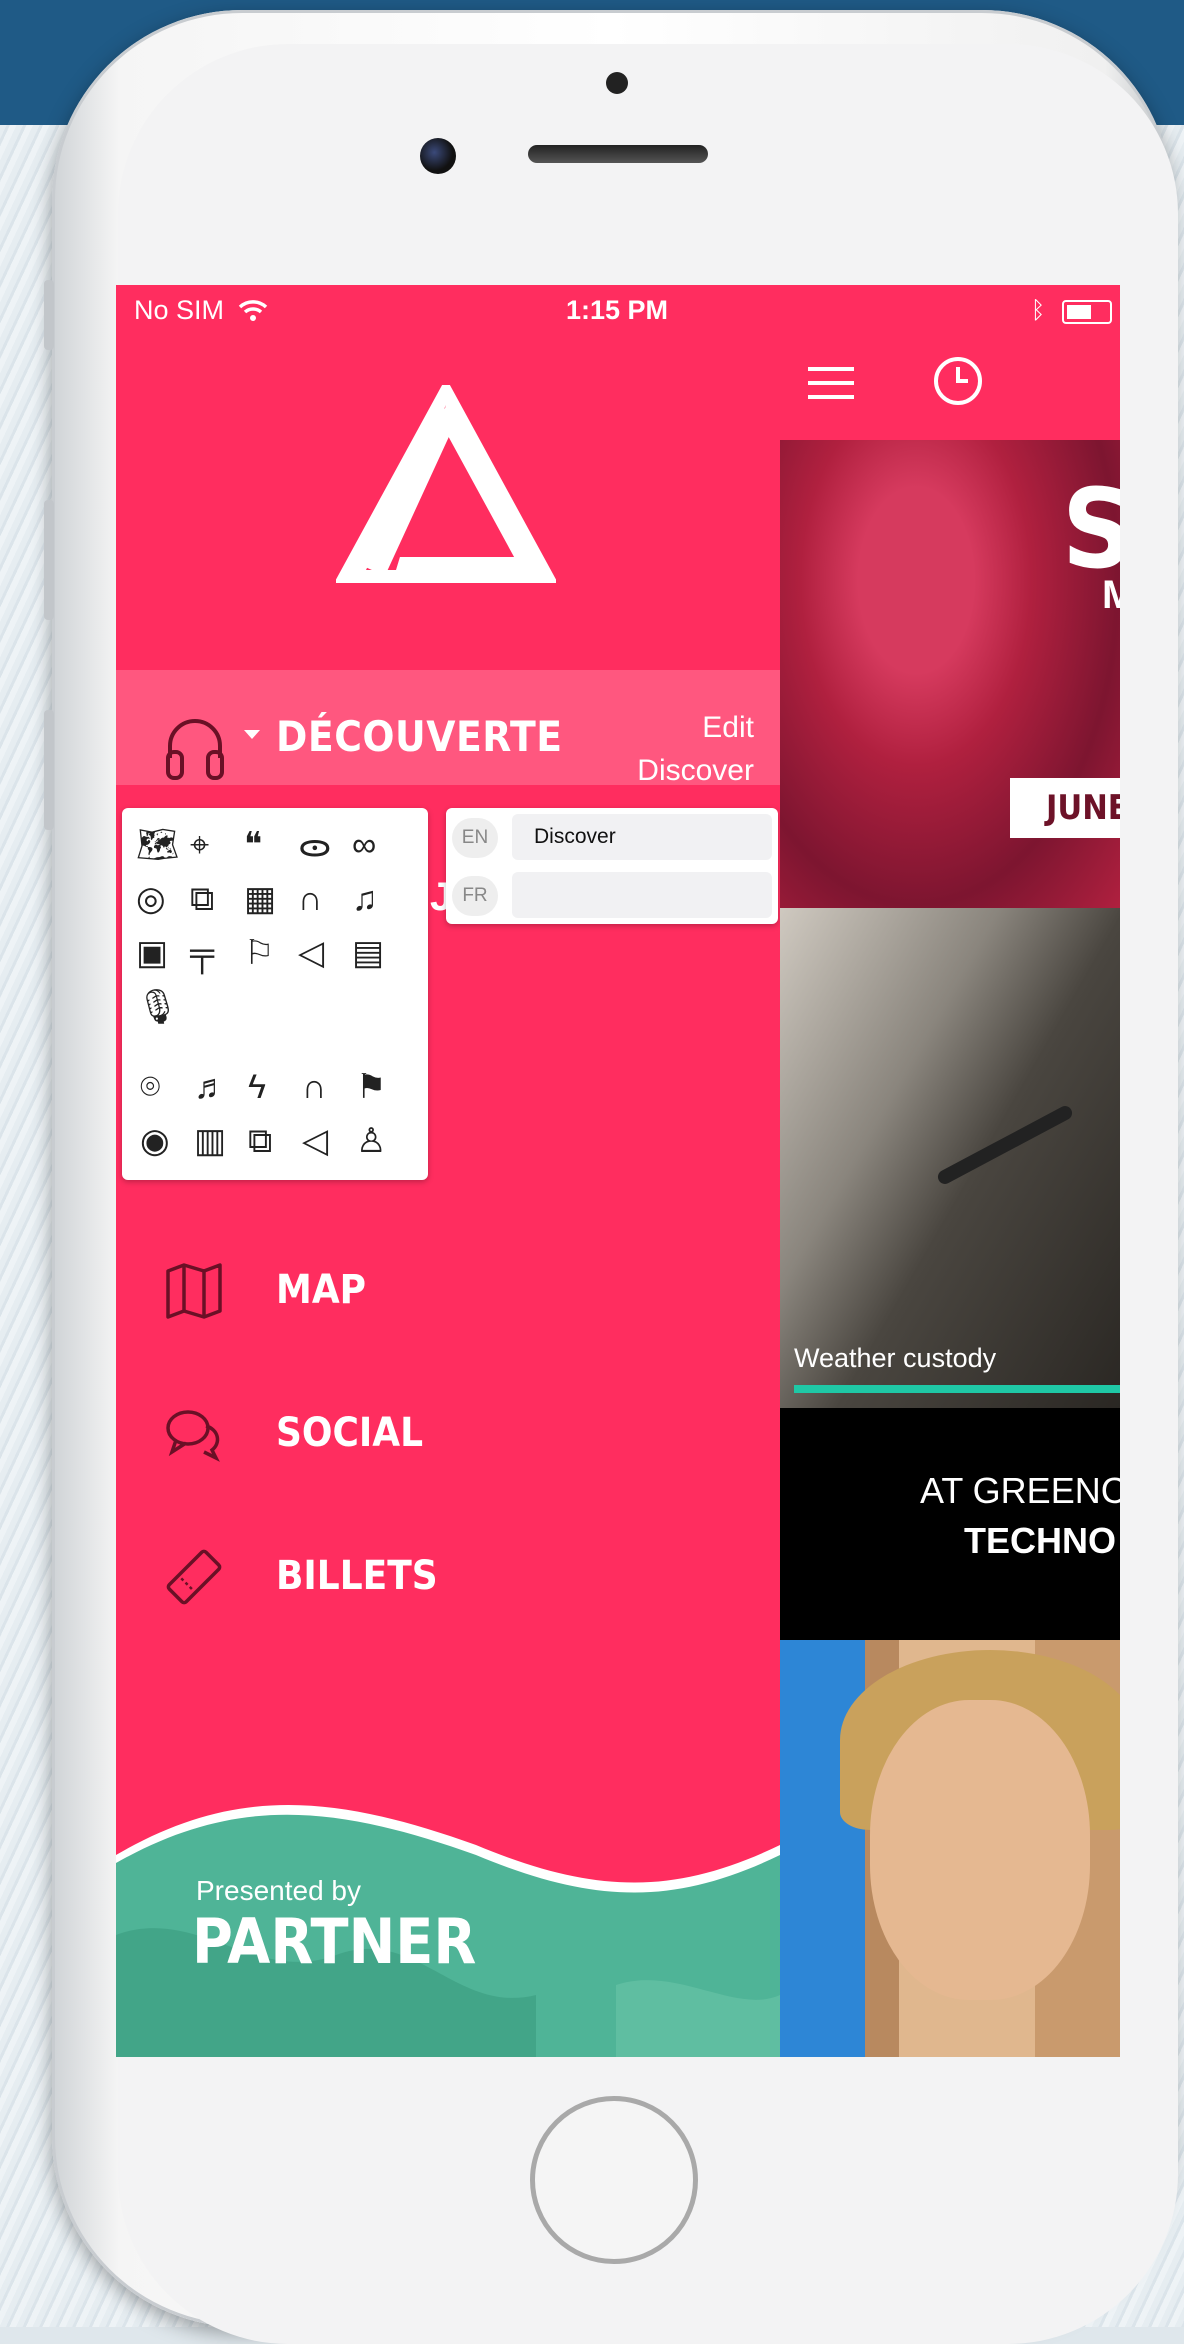  I want to click on megaphone-icon: ◁, so click(311, 953).